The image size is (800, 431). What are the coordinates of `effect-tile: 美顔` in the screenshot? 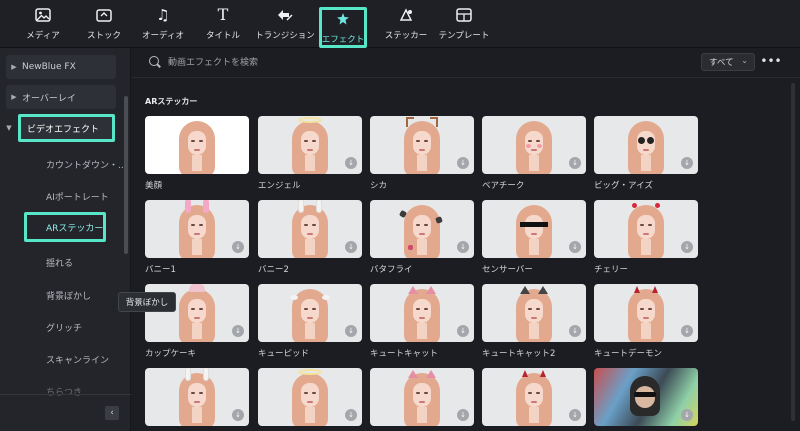 It's located at (197, 153).